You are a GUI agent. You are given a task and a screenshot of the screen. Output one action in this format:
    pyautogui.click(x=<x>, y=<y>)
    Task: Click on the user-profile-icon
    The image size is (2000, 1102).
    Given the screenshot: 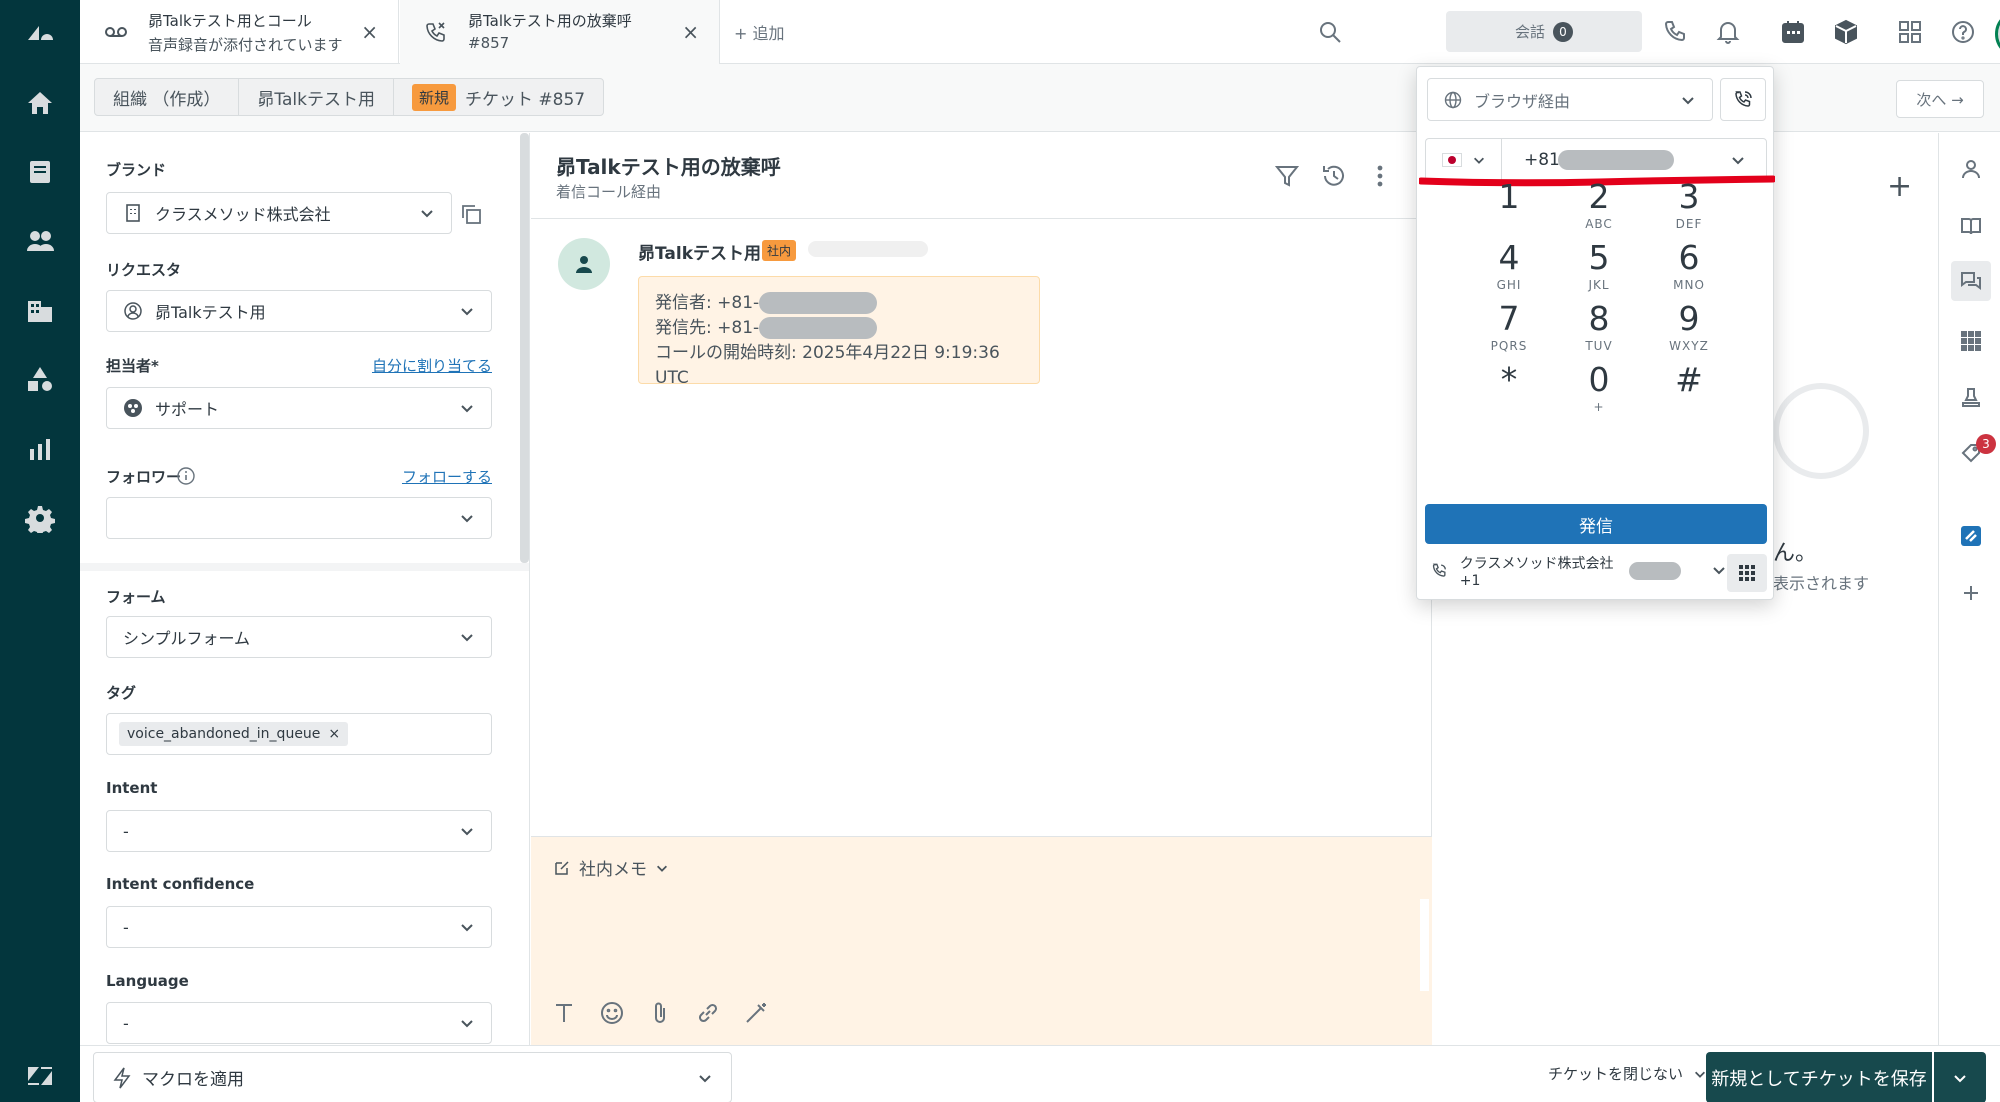 What is the action you would take?
    pyautogui.click(x=1971, y=169)
    